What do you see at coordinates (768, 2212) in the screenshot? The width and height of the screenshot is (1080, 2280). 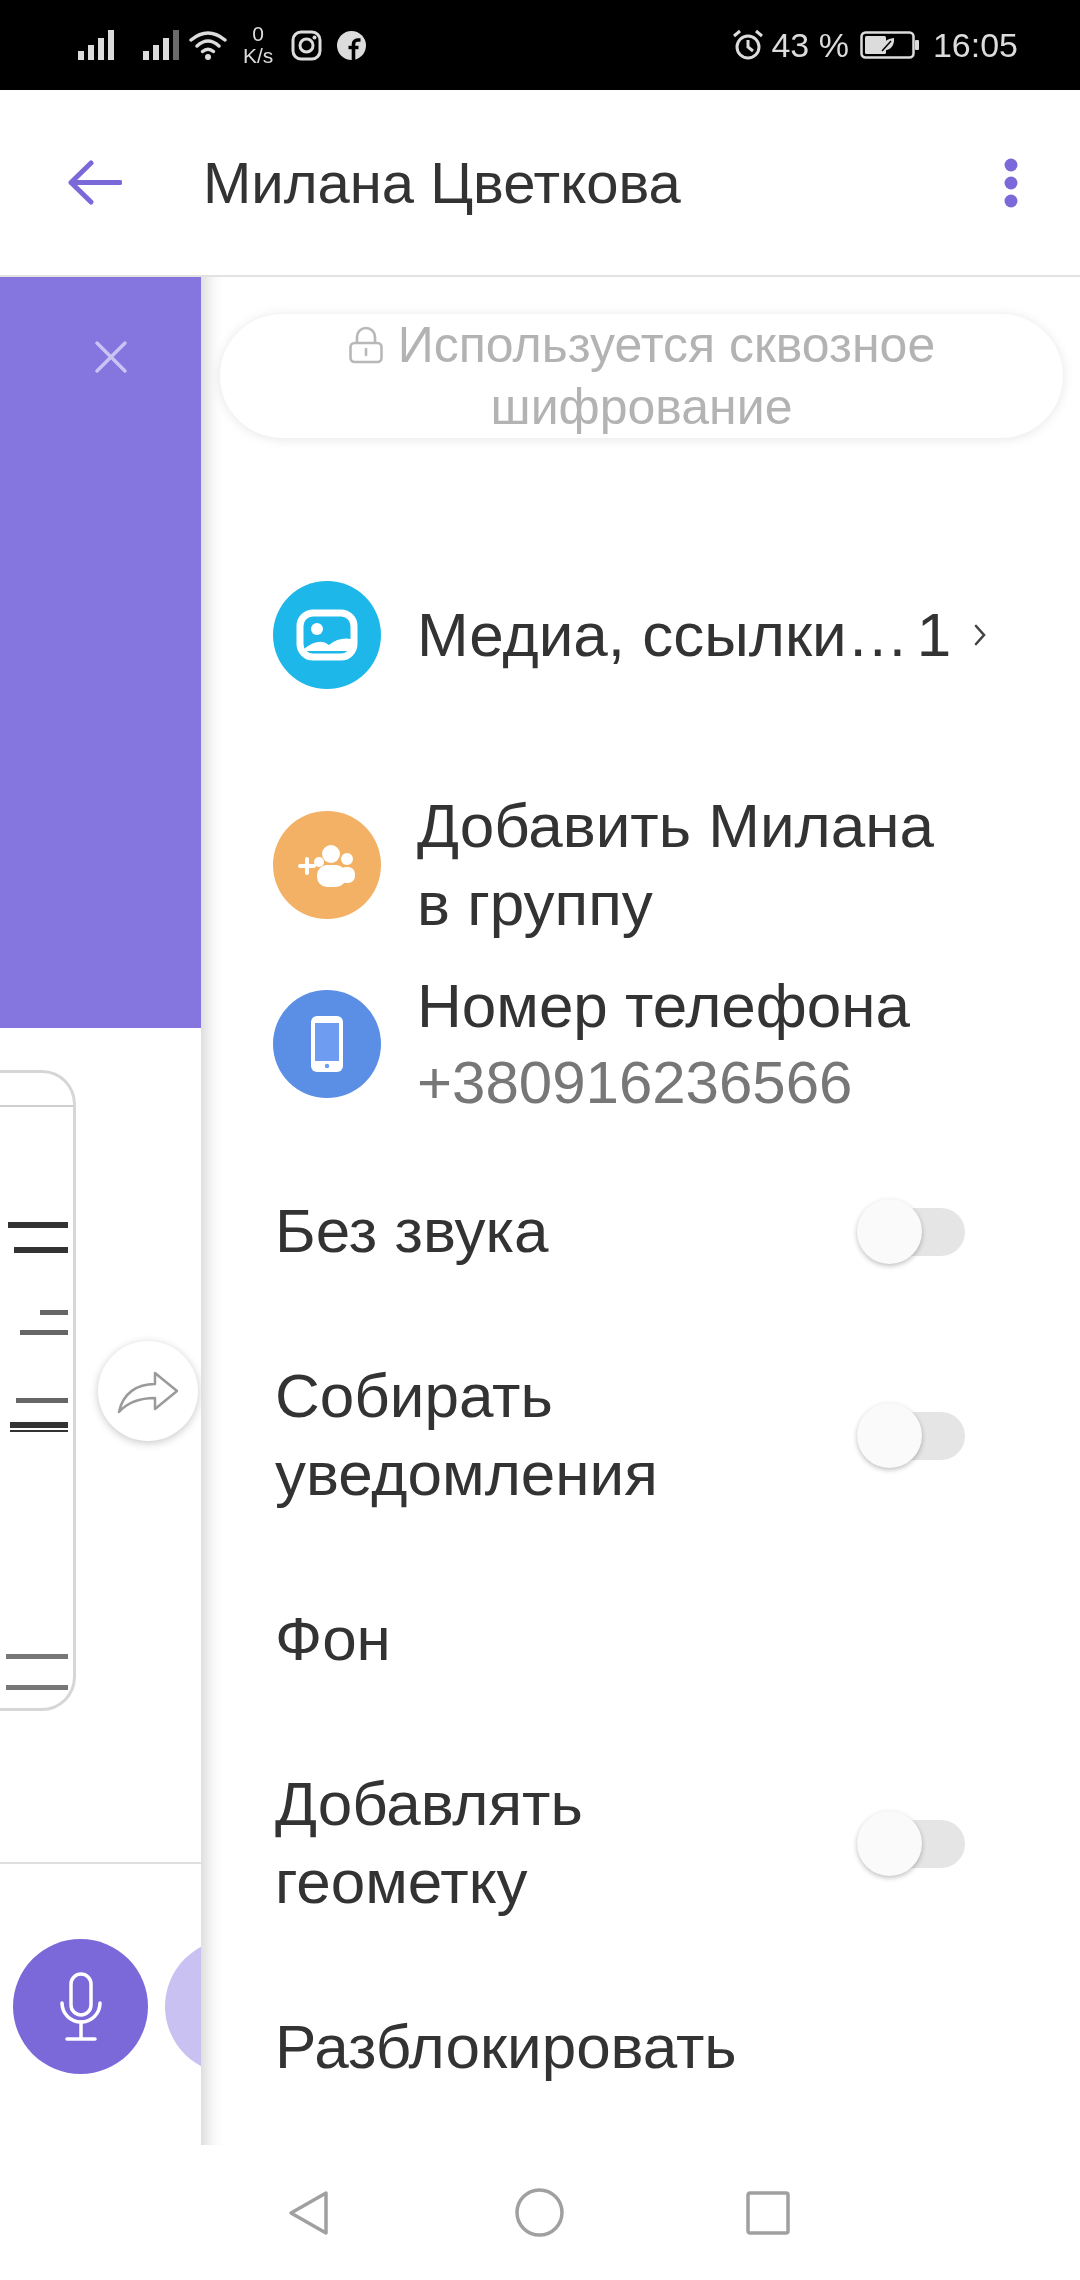 I see `nav-recents-icon` at bounding box center [768, 2212].